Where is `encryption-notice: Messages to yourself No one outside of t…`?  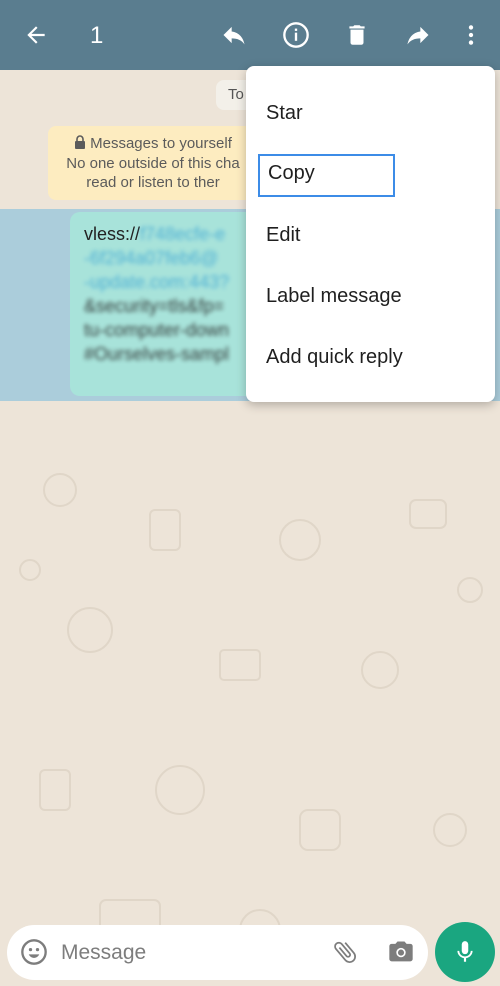 encryption-notice: Messages to yourself No one outside of t… is located at coordinates (153, 163).